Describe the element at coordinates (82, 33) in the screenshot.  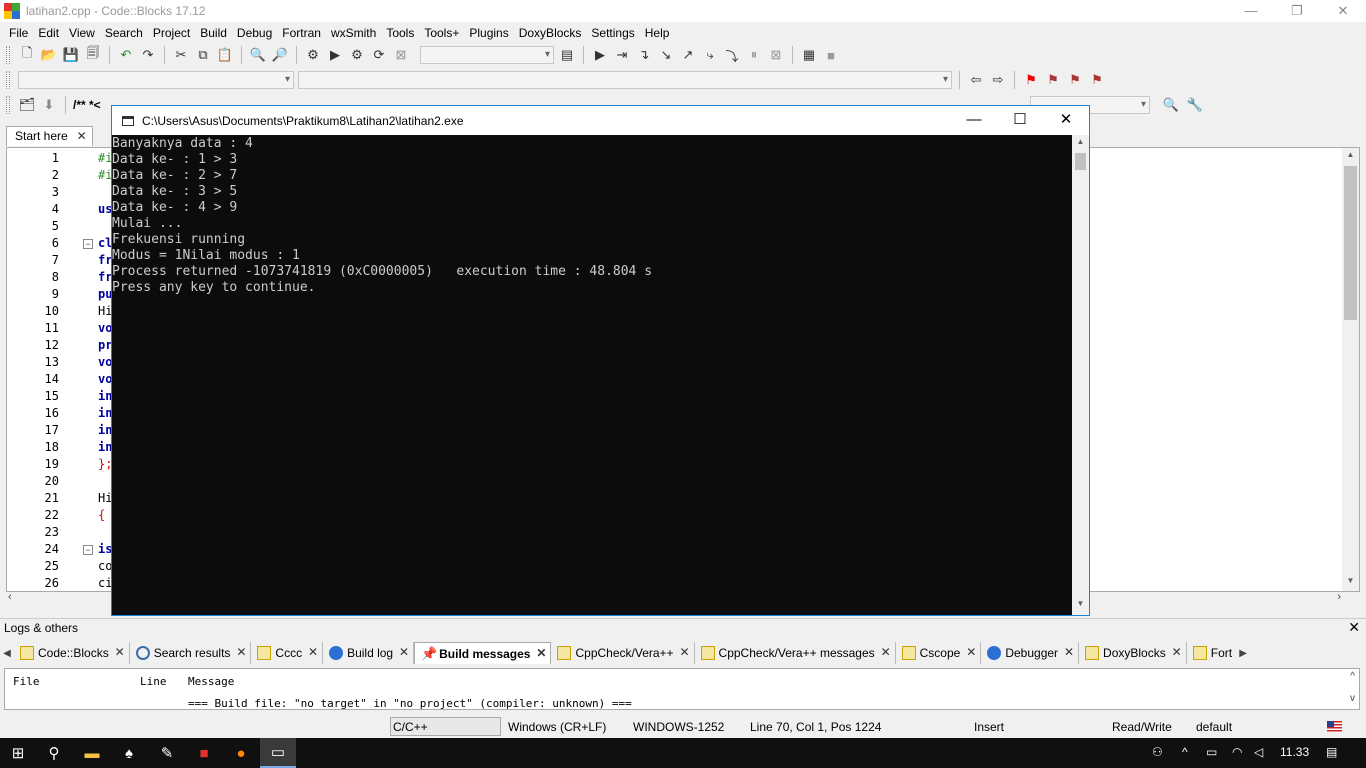
I see `menu-view: View` at that location.